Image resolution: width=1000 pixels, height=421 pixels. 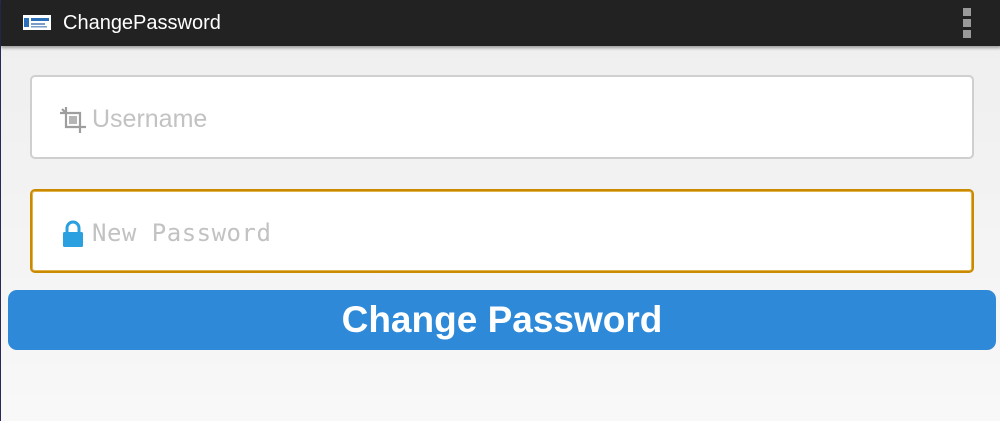 What do you see at coordinates (142, 23) in the screenshot?
I see `app-title: ChangePassword` at bounding box center [142, 23].